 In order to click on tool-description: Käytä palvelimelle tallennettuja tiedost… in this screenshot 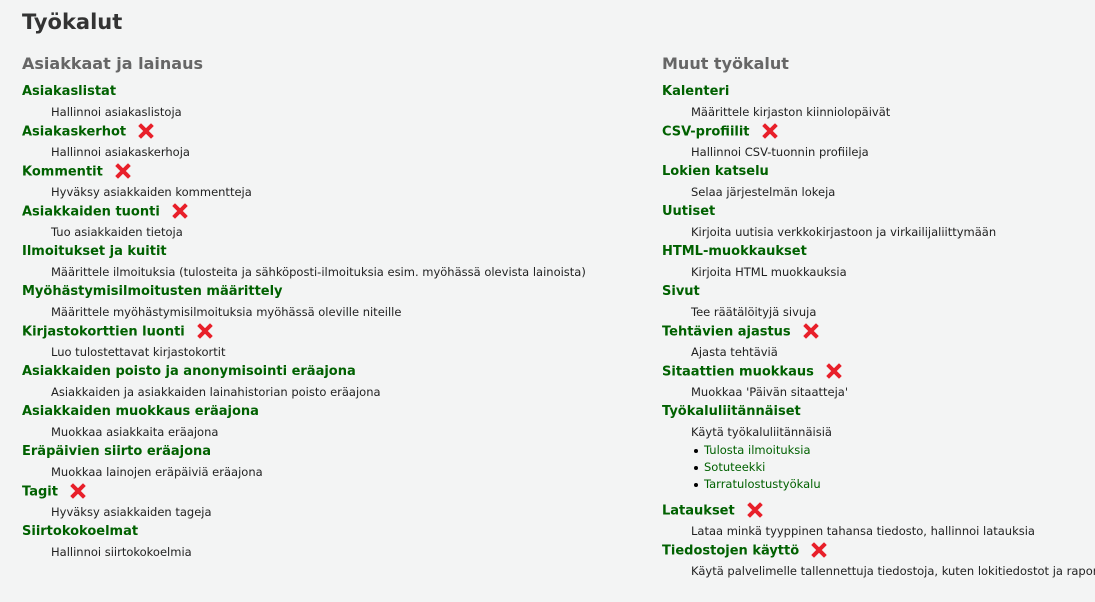, I will do `click(893, 571)`.